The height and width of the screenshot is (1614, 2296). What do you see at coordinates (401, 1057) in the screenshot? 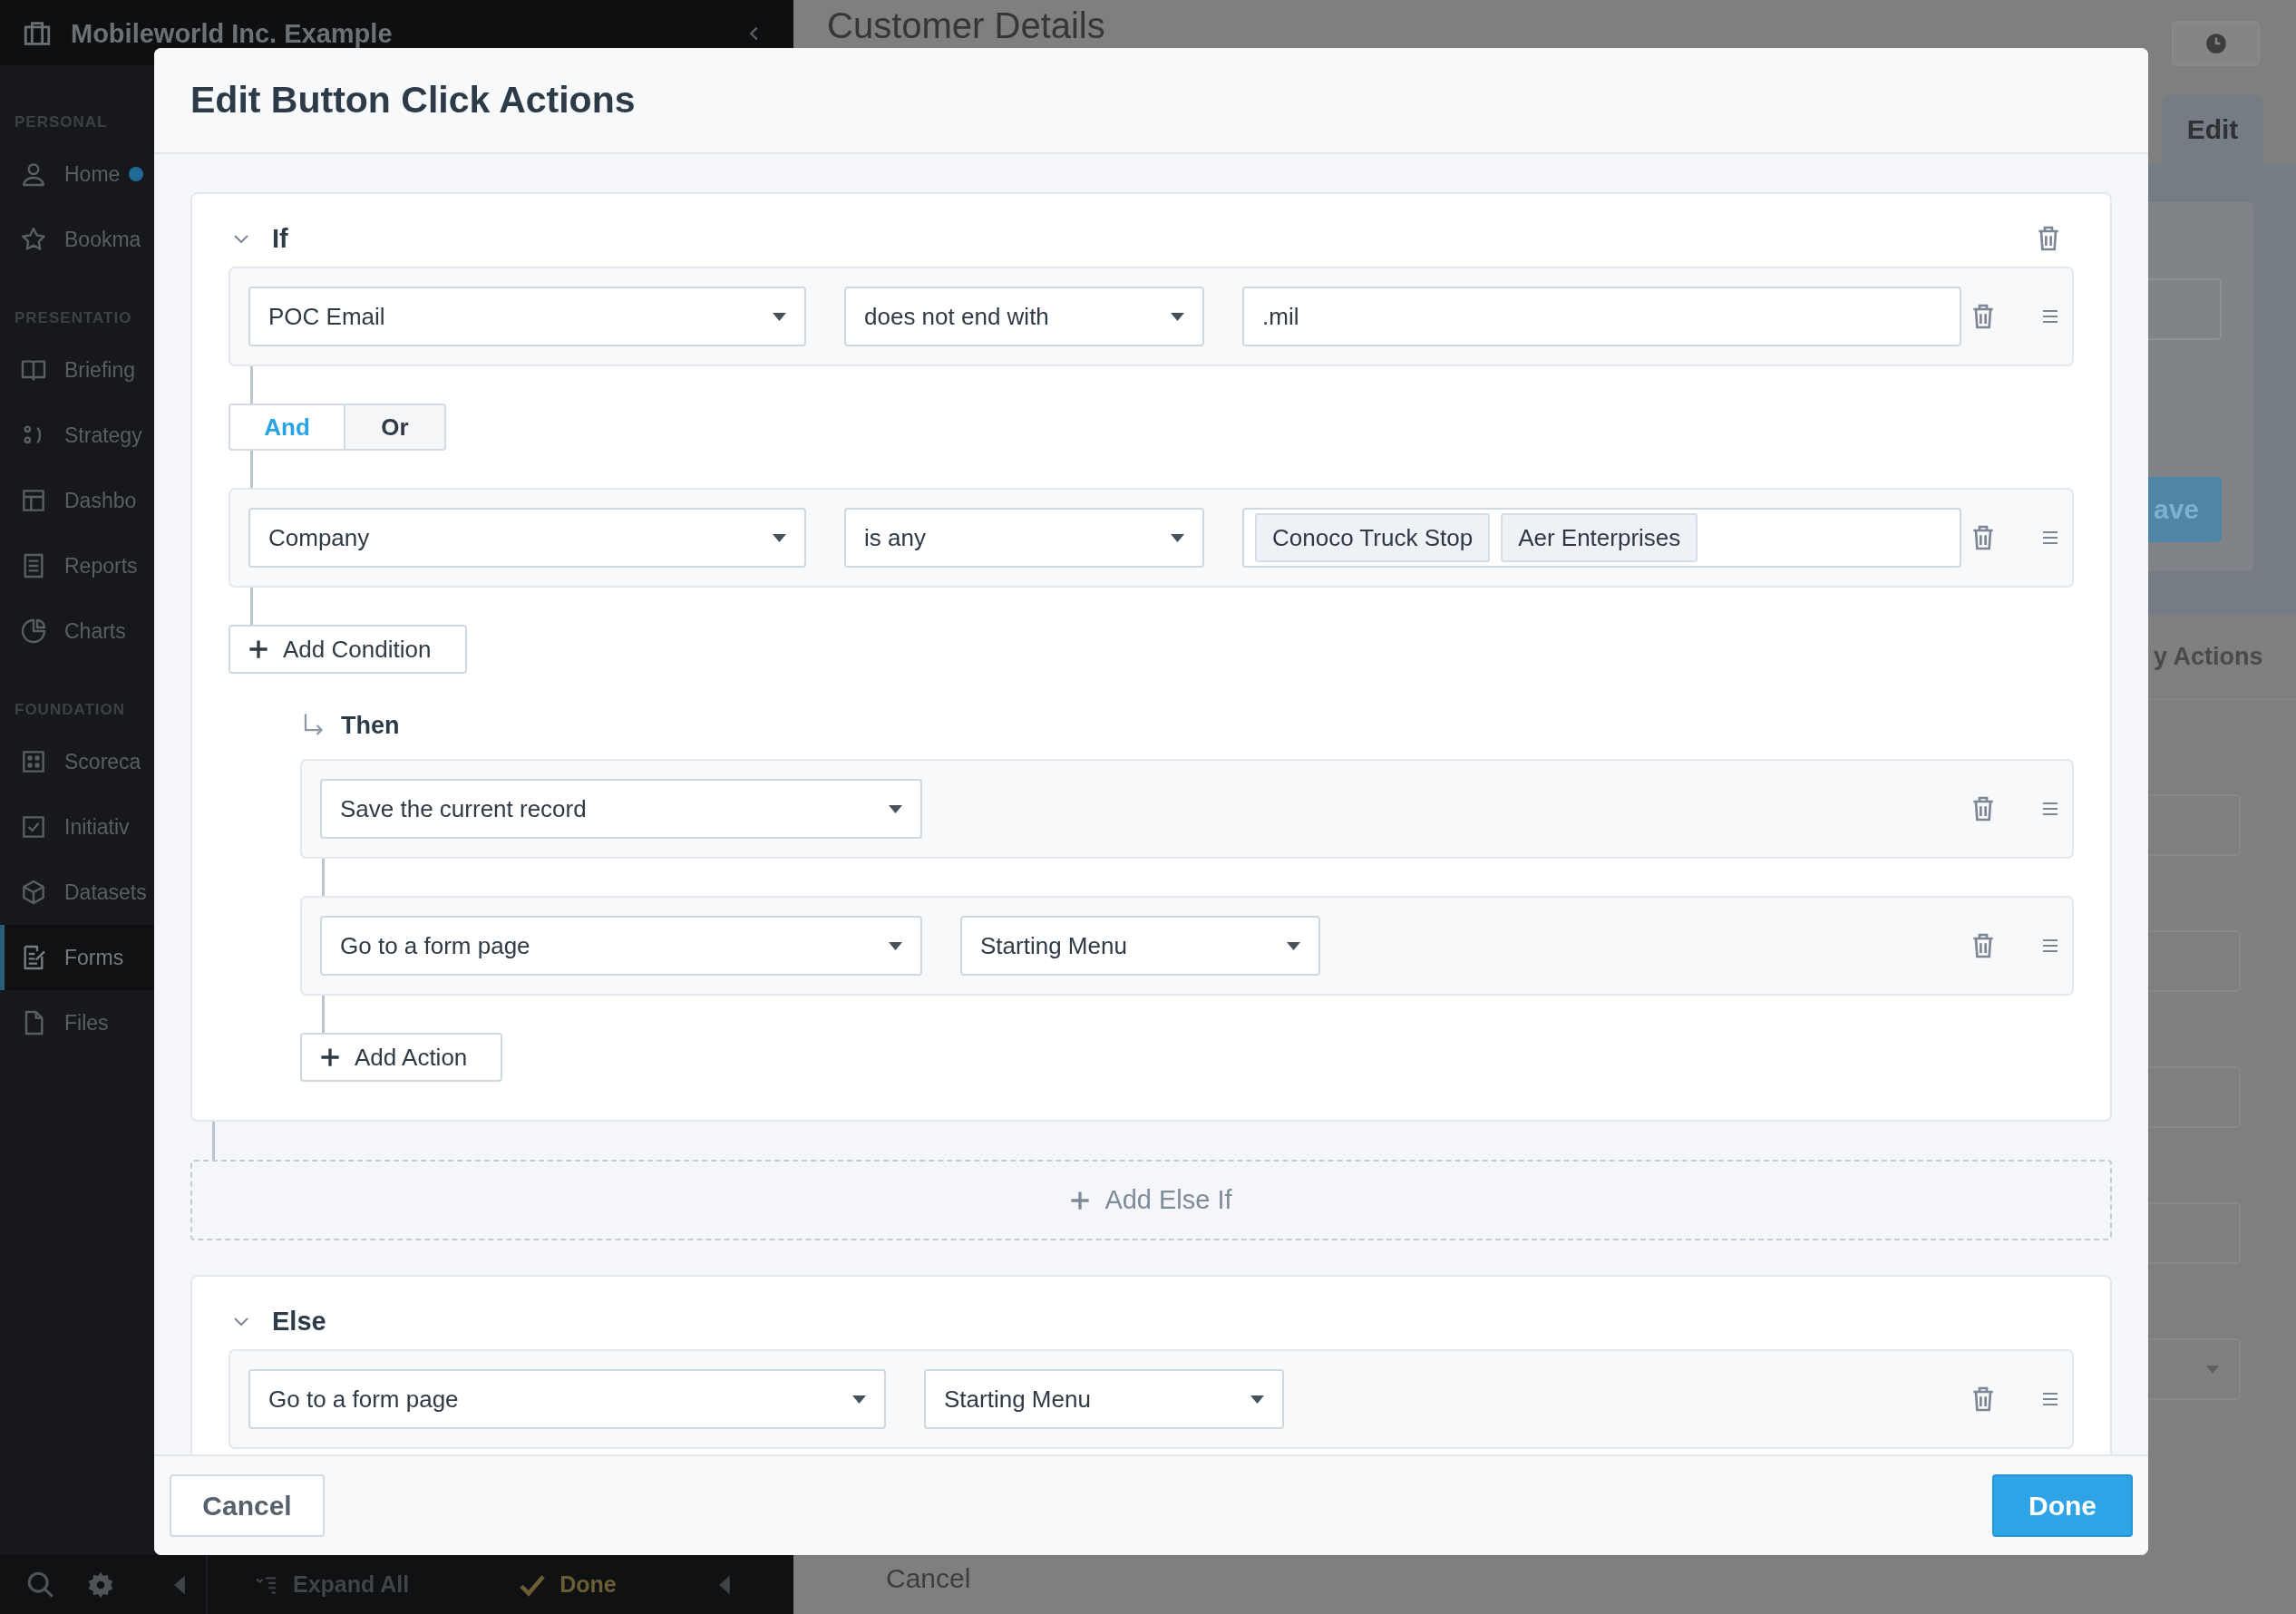
I see `add-action-button: Add Action` at bounding box center [401, 1057].